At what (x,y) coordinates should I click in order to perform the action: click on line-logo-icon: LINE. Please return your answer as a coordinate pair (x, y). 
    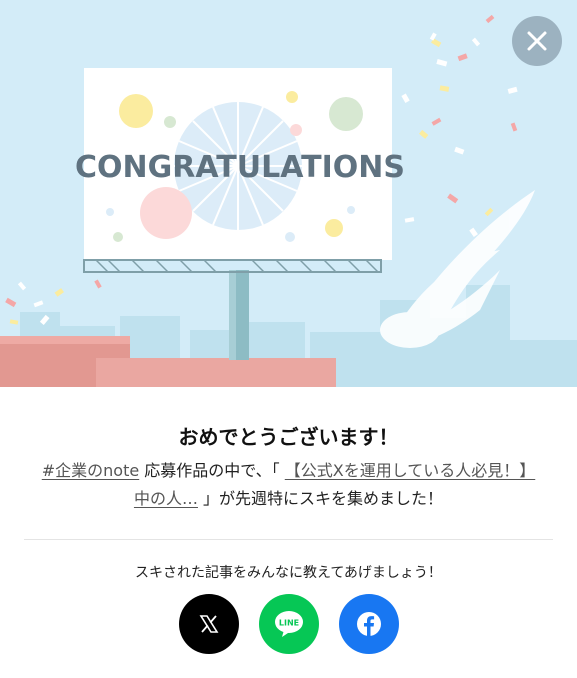
    Looking at the image, I should click on (288, 624).